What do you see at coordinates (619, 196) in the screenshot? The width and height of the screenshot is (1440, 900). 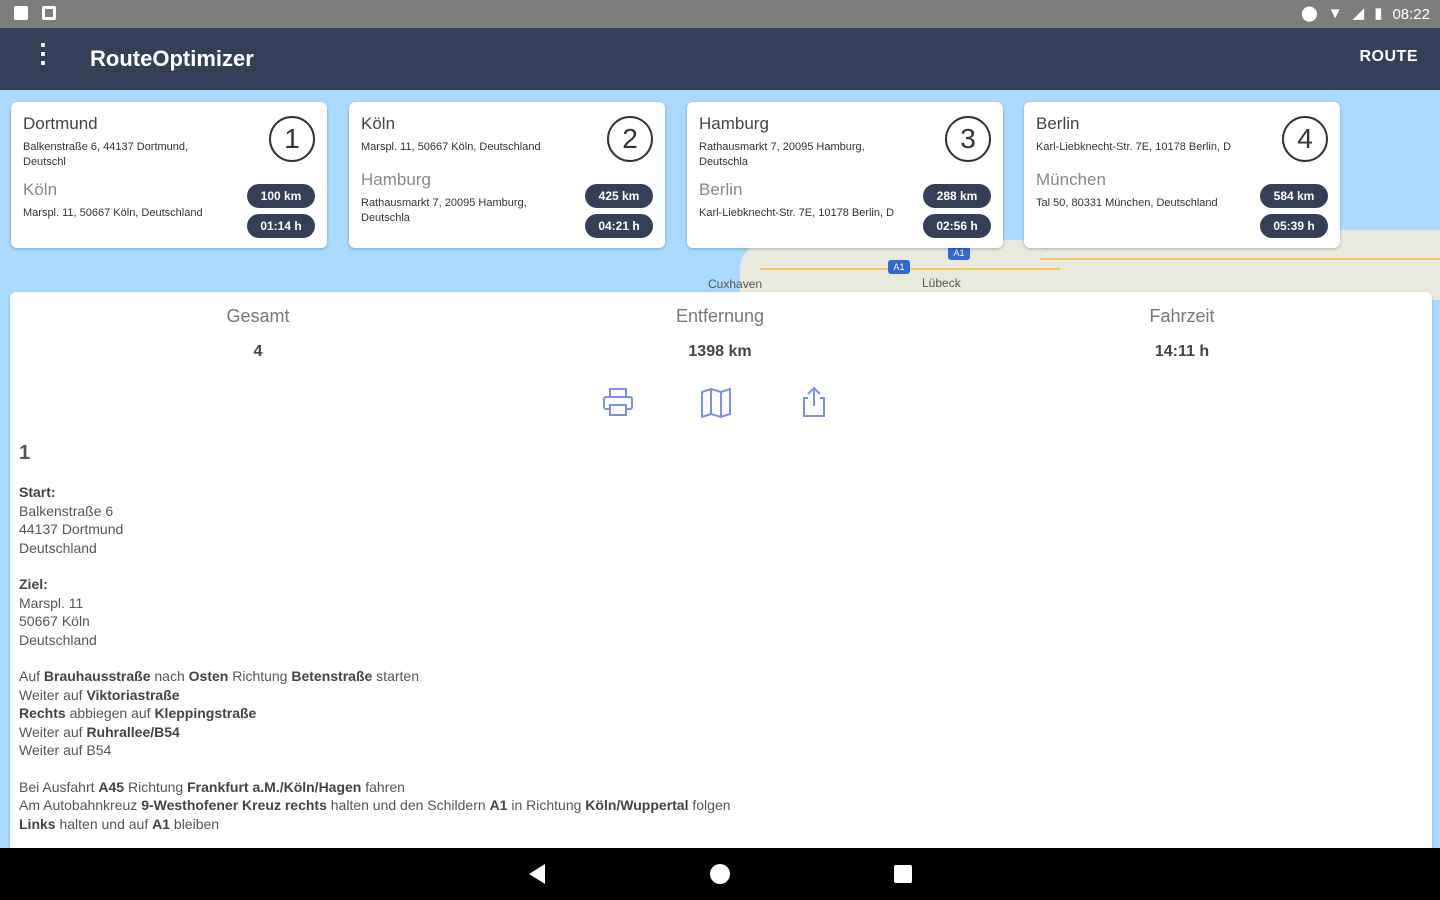 I see `leg-distance-badge: 425 km` at bounding box center [619, 196].